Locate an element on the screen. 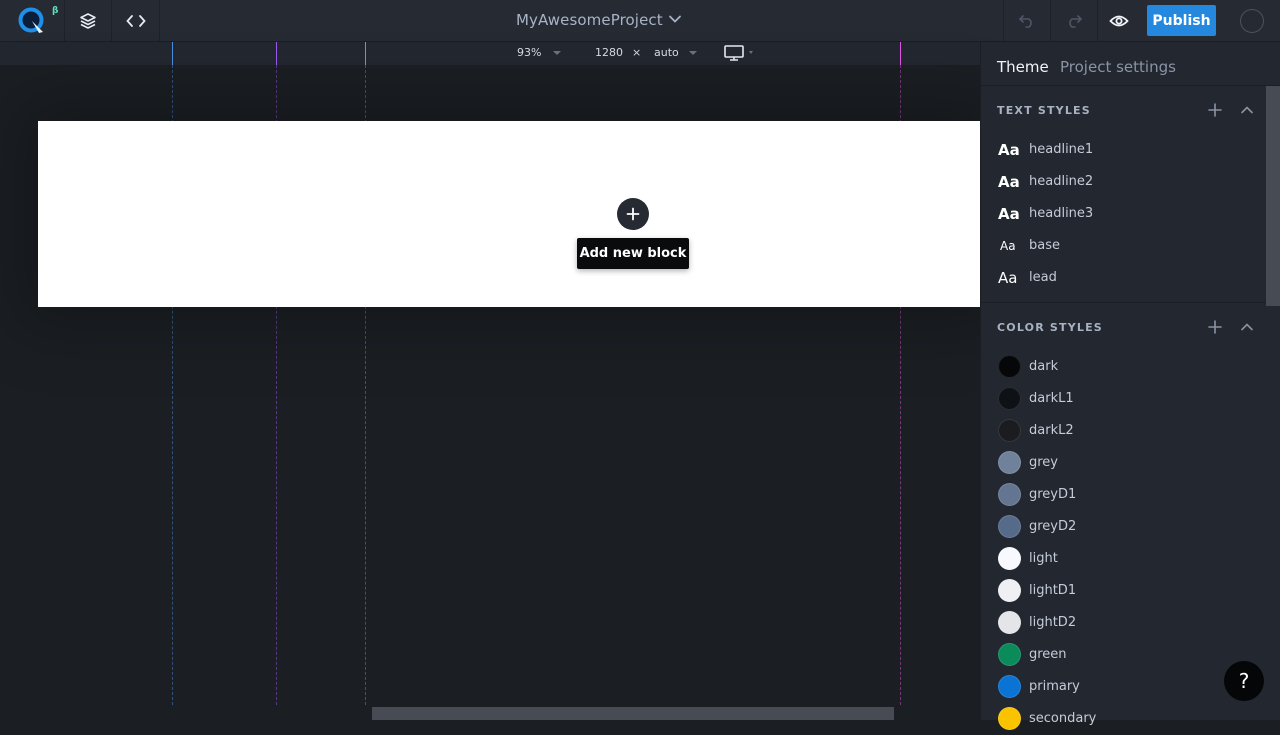 Image resolution: width=1280 pixels, height=735 pixels. add-text-style-icon is located at coordinates (1215, 110).